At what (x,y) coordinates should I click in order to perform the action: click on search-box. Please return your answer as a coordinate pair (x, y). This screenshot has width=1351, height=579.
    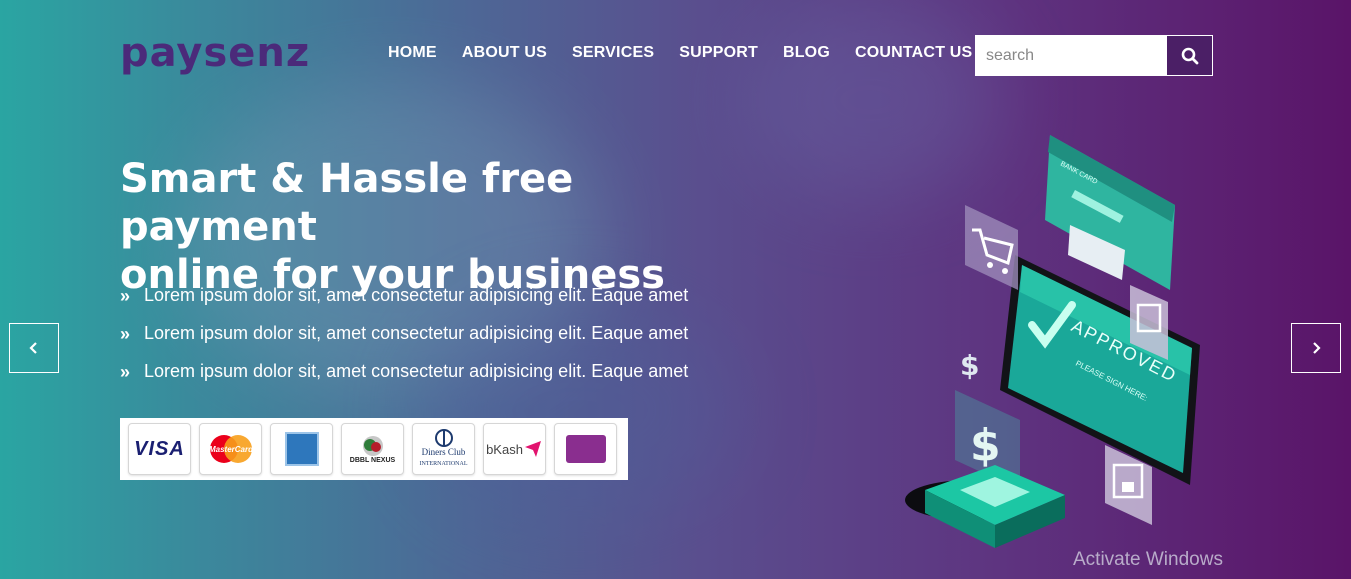
    Looking at the image, I should click on (1094, 55).